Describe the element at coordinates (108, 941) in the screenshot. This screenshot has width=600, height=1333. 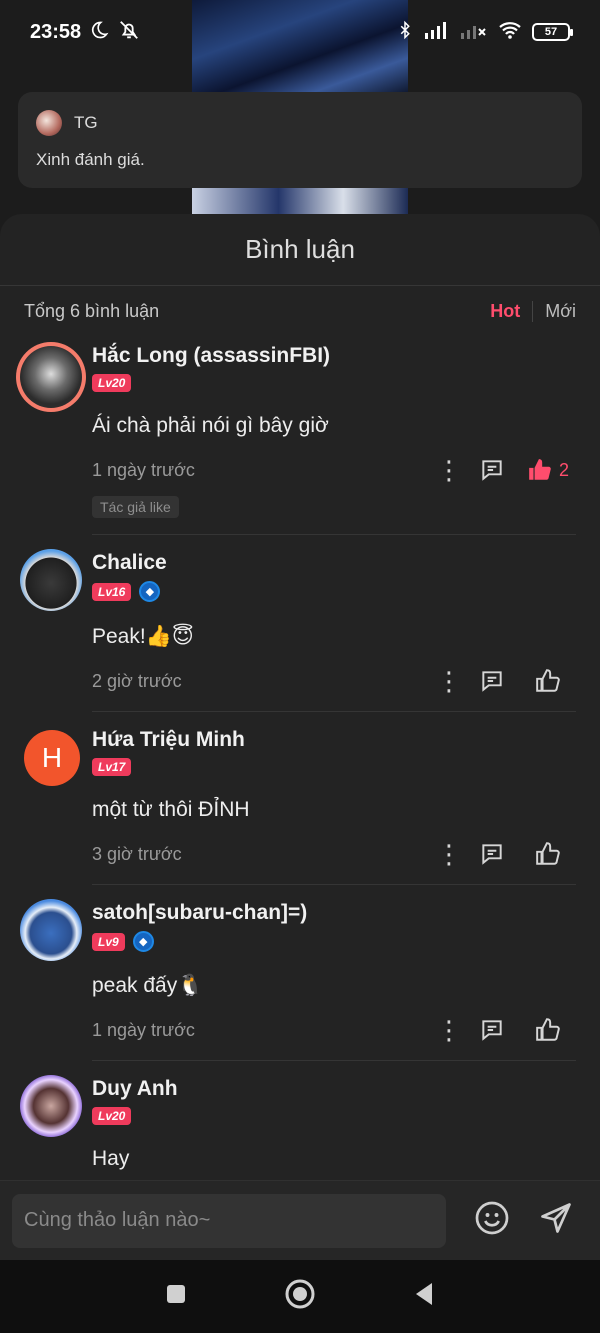
I see `level-badge: Lv9` at that location.